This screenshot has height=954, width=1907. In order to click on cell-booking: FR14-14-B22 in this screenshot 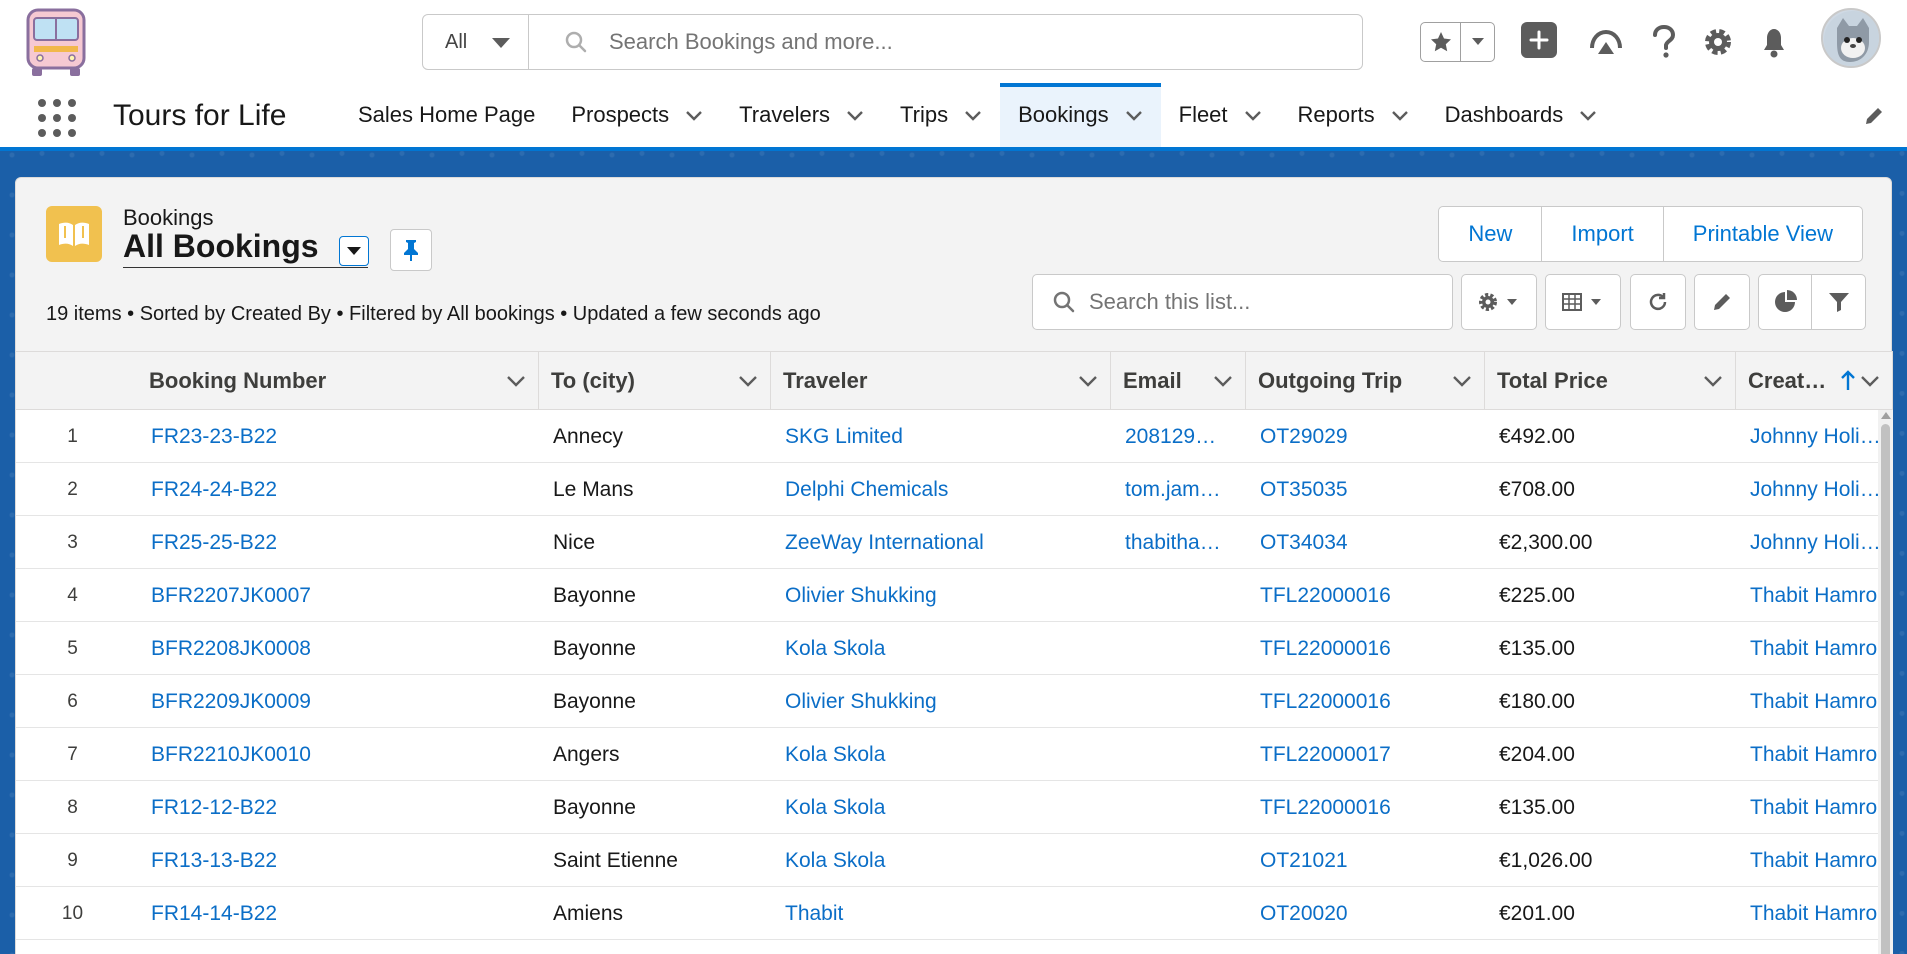, I will do `click(342, 913)`.